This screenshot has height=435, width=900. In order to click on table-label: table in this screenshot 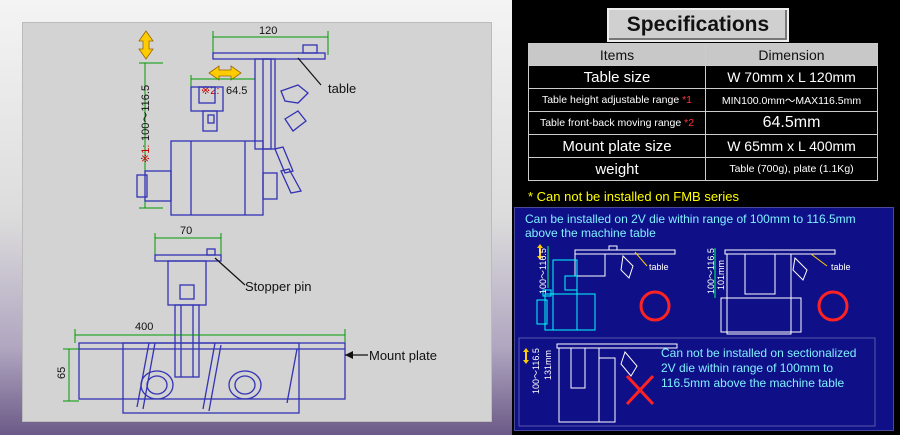, I will do `click(342, 88)`.